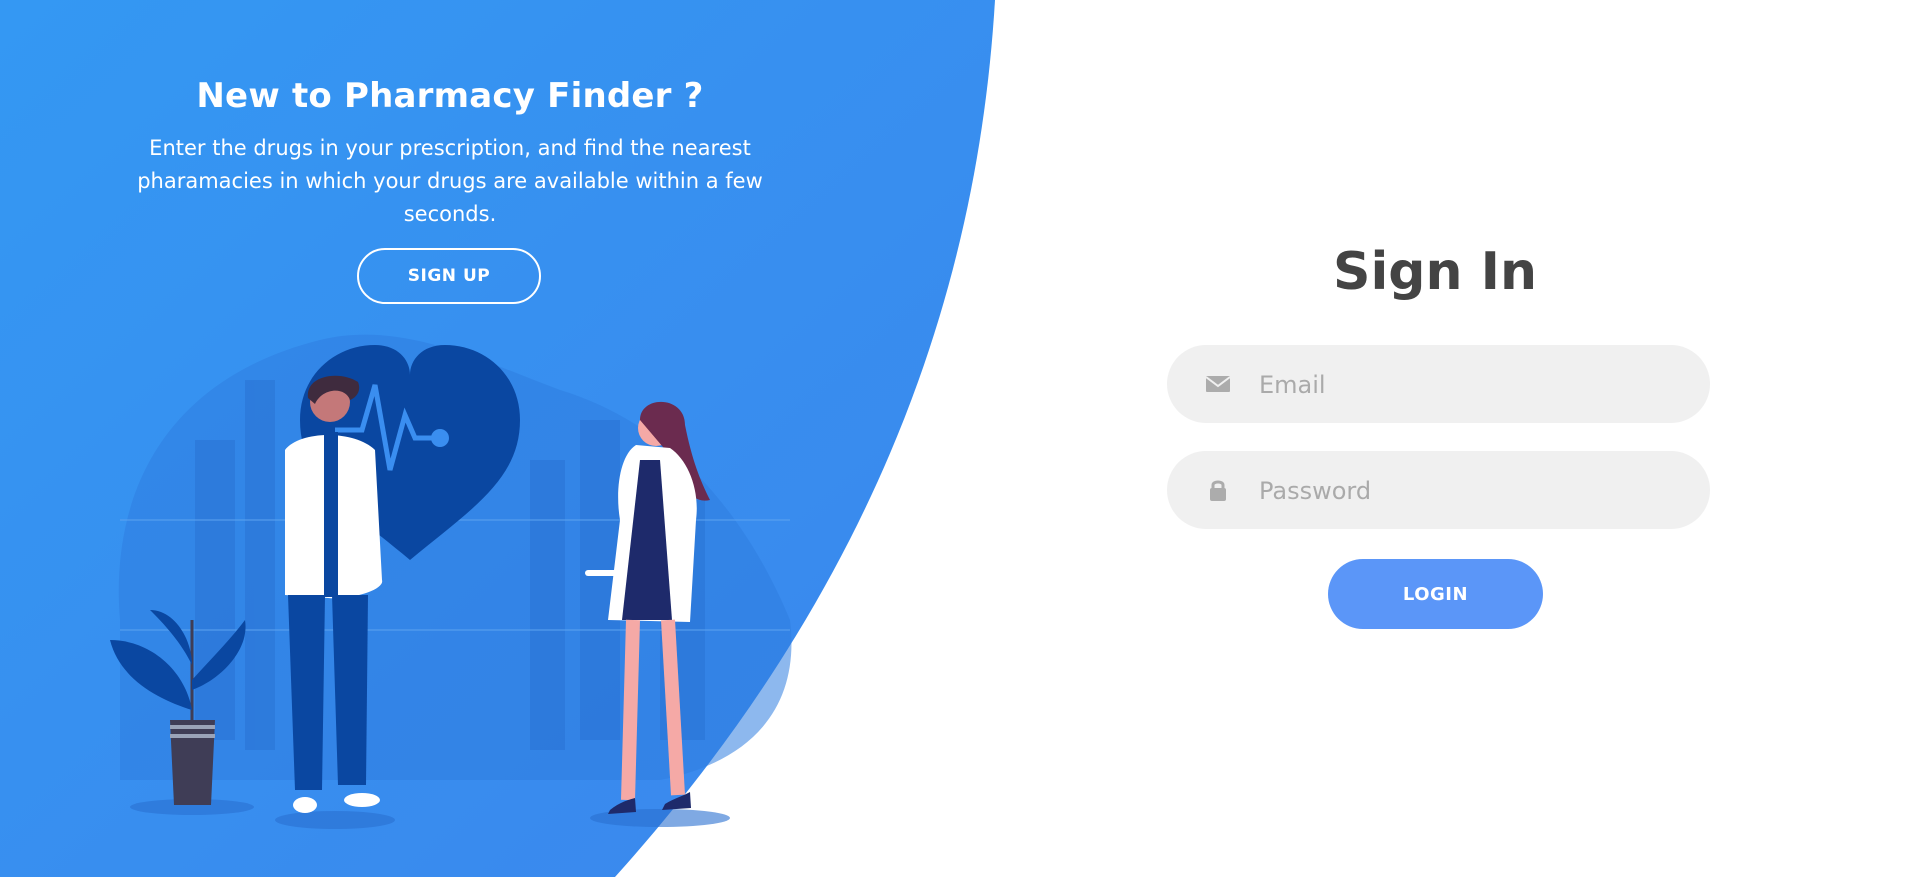 The width and height of the screenshot is (1905, 877). Describe the element at coordinates (449, 276) in the screenshot. I see `sign-up-button: SIGN UP` at that location.